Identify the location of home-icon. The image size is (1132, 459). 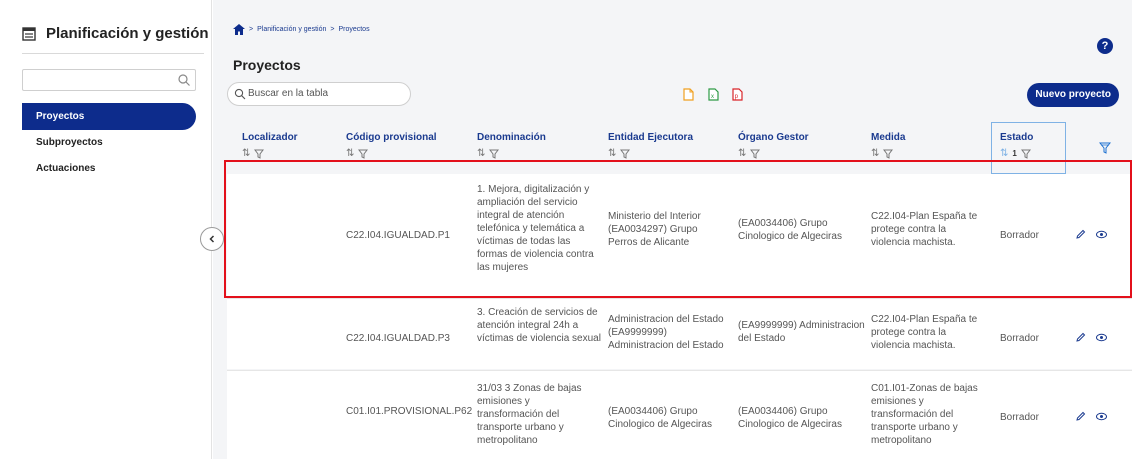
(239, 29).